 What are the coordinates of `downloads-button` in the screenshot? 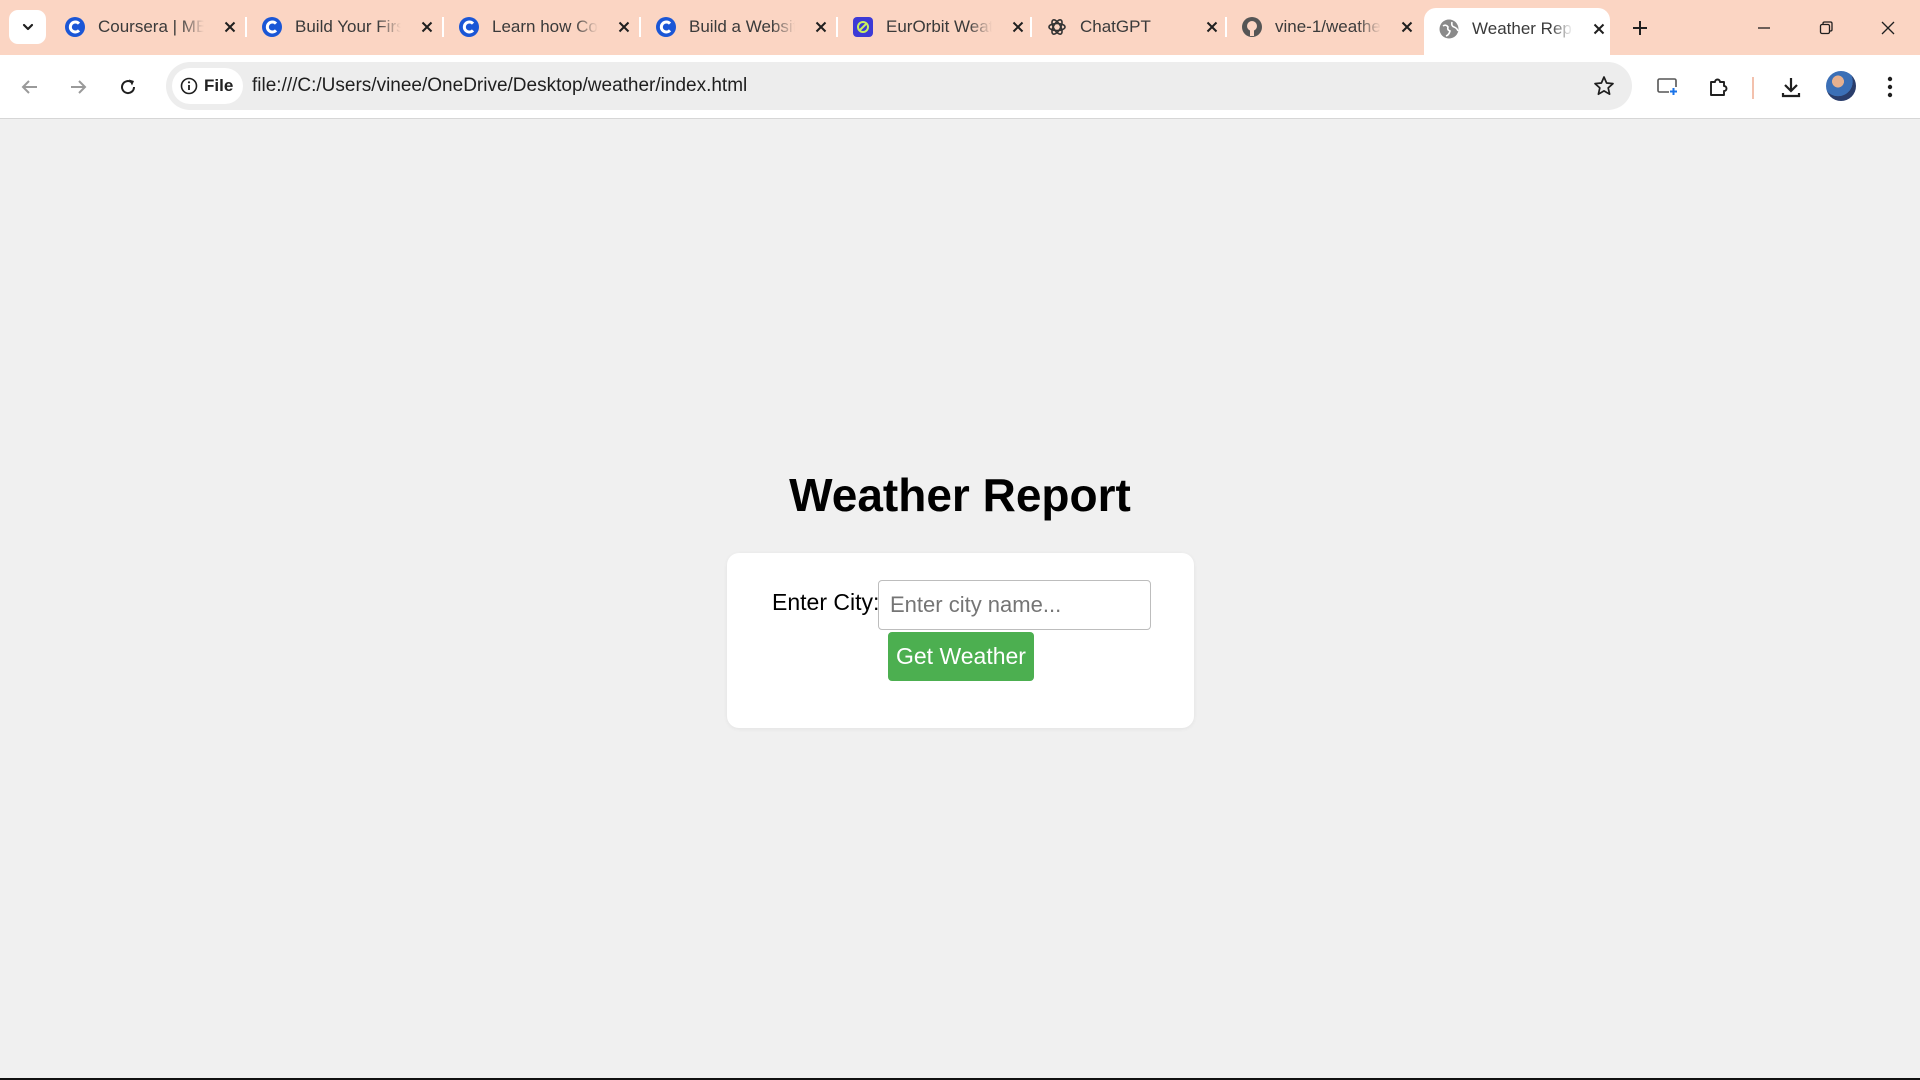 It's located at (1791, 87).